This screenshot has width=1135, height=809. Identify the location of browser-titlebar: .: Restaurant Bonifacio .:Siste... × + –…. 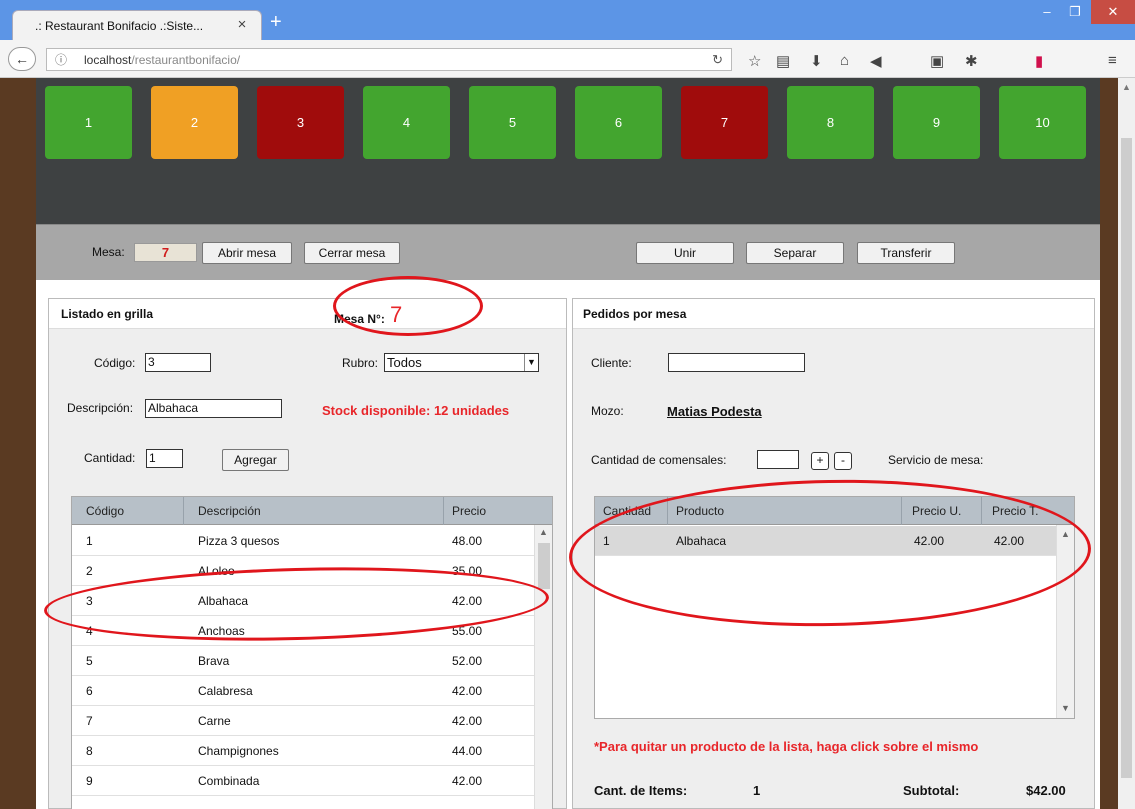
(567, 20).